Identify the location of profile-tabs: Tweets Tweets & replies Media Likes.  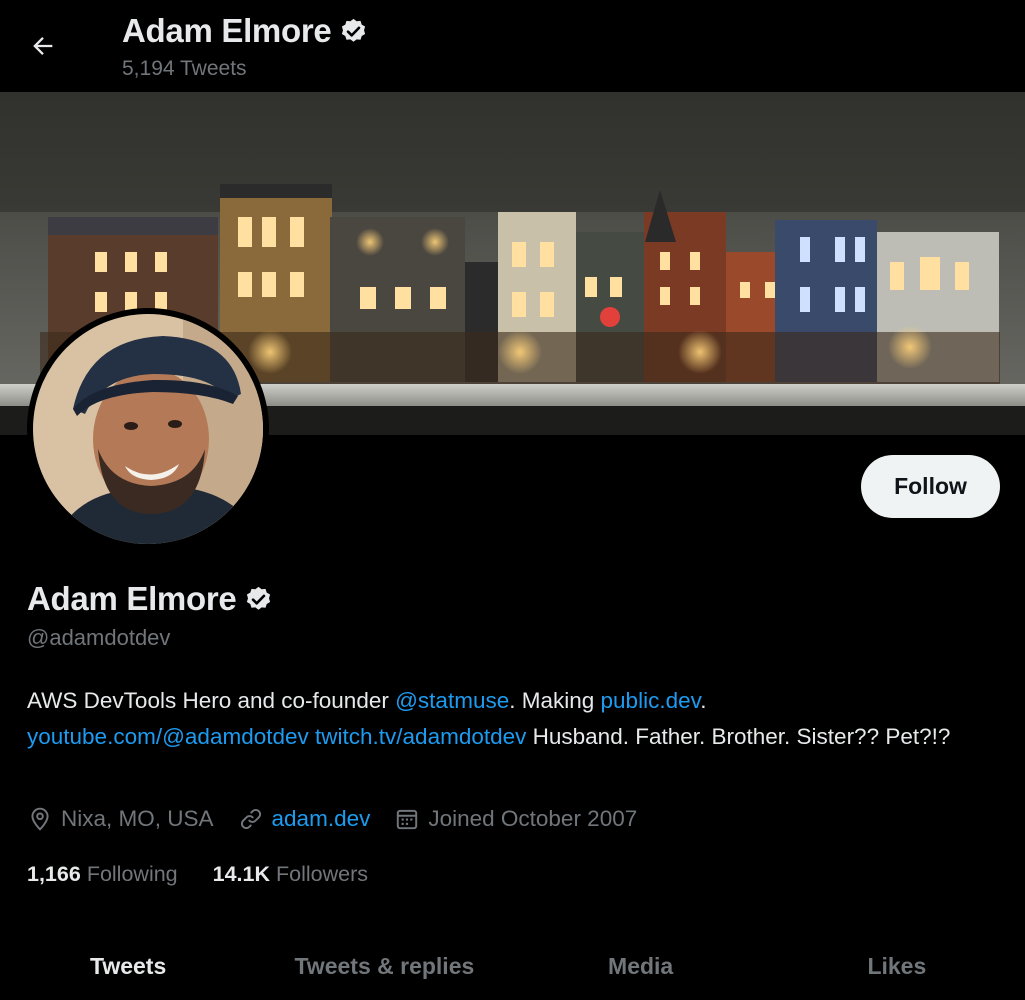
(512, 970).